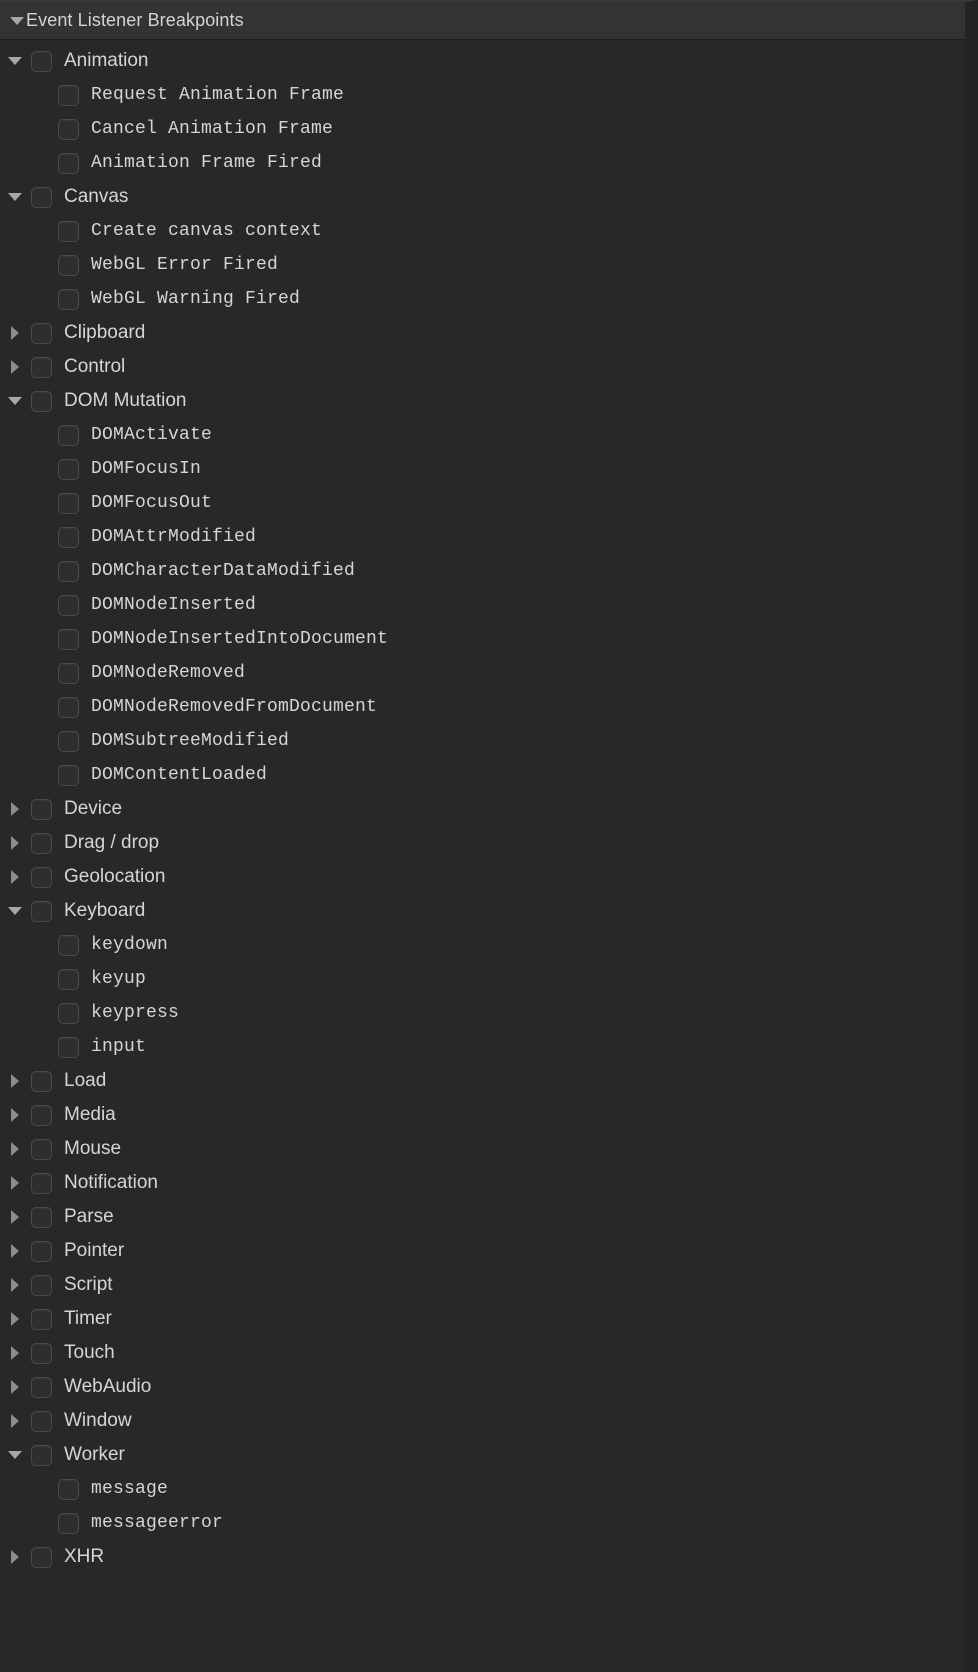 Image resolution: width=978 pixels, height=1672 pixels. Describe the element at coordinates (482, 1523) in the screenshot. I see `tree-event-row: messageerror` at that location.